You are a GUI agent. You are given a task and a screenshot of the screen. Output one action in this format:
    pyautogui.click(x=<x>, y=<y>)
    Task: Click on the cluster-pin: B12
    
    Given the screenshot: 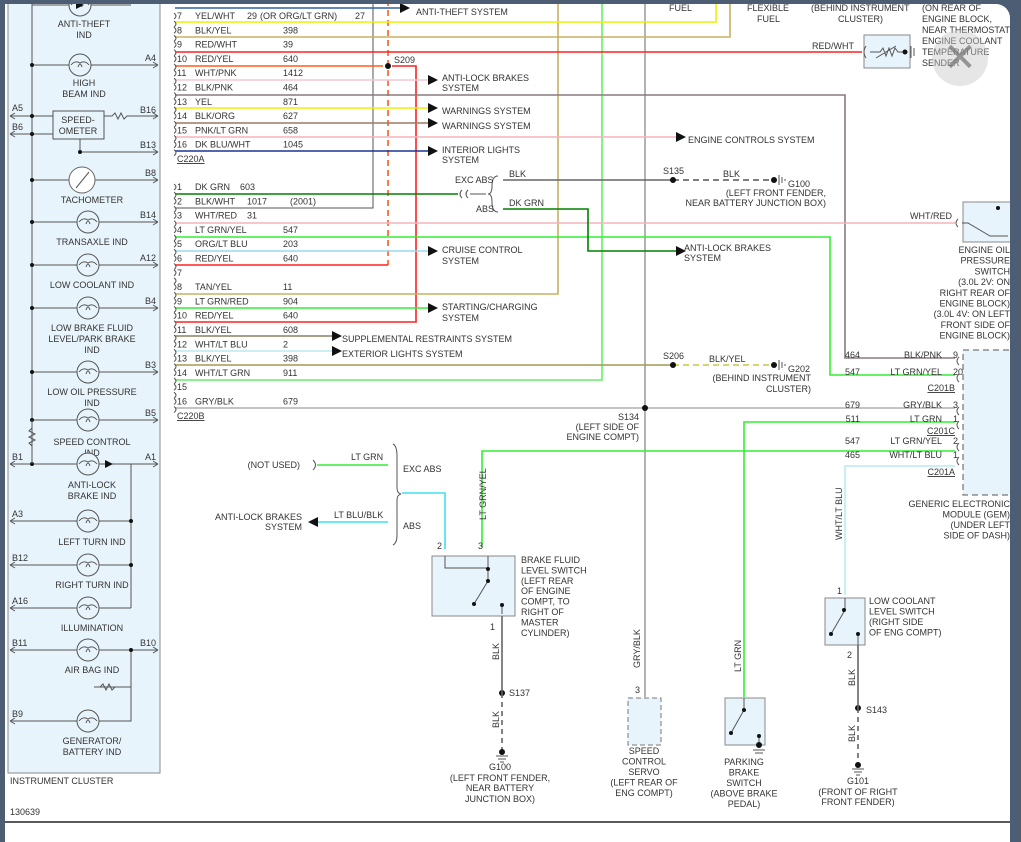 What is the action you would take?
    pyautogui.click(x=20, y=558)
    